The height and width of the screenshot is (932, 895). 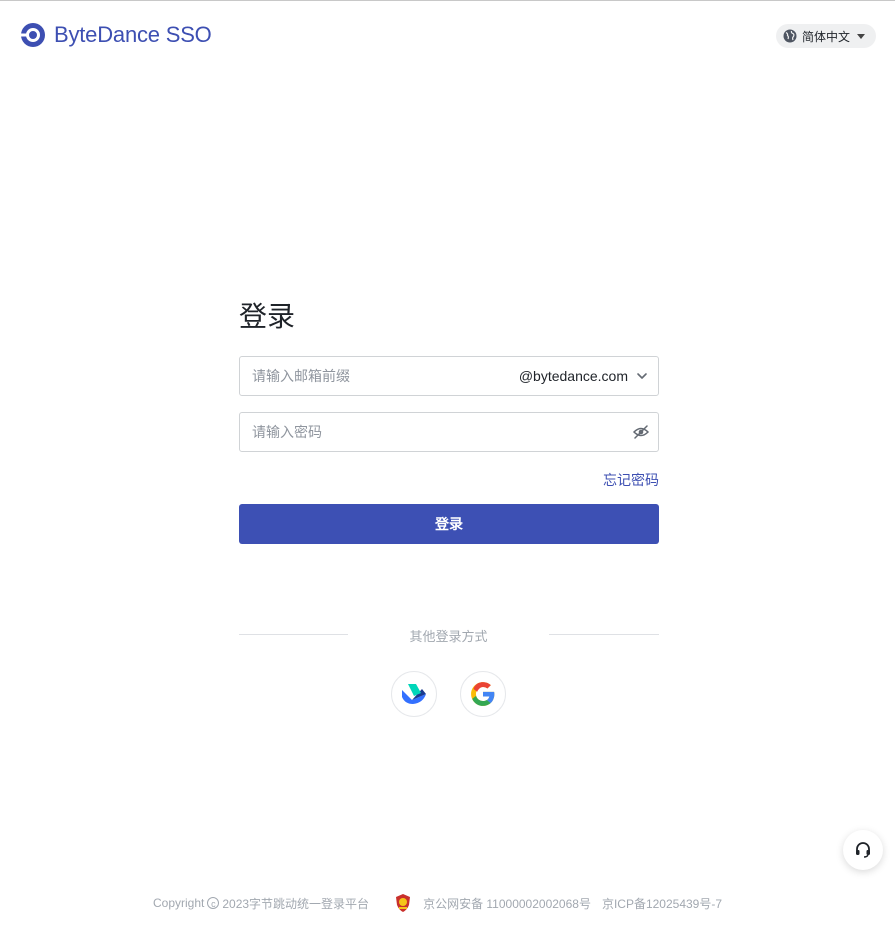 I want to click on globe-icon, so click(x=790, y=36).